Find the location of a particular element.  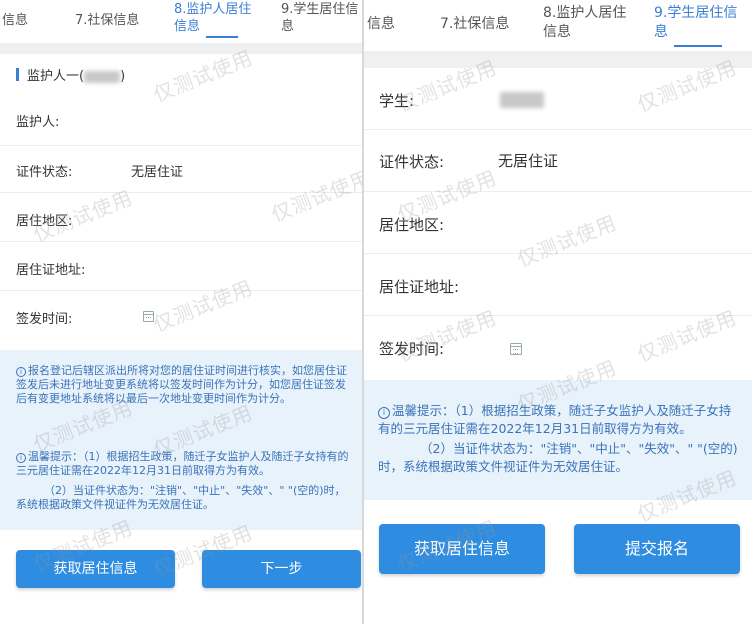

student-row: 学生: is located at coordinates (558, 99).